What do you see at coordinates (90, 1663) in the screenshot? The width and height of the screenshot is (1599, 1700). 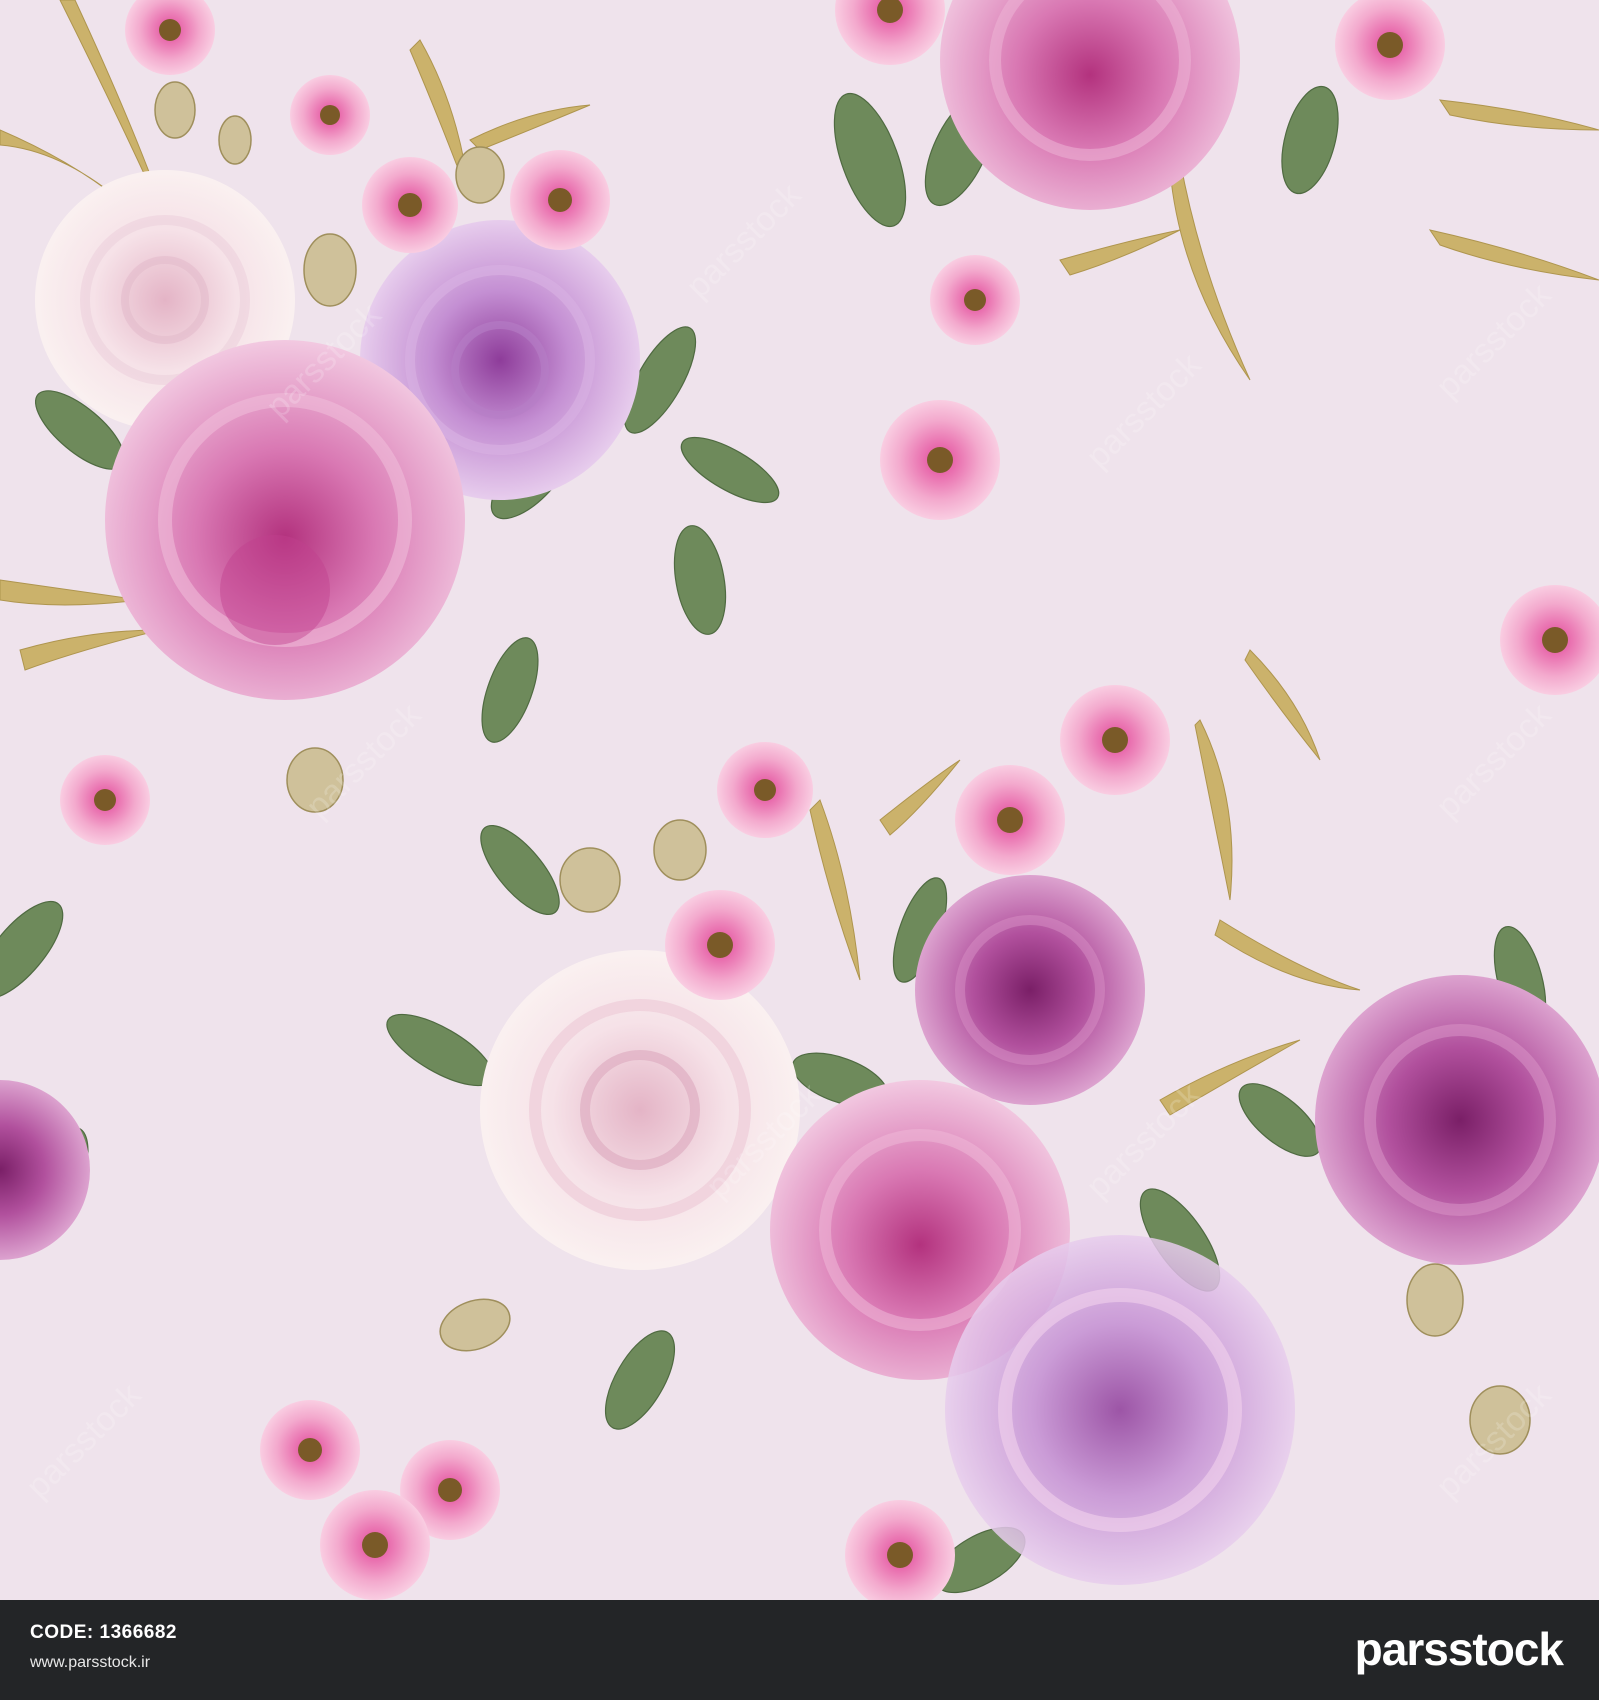 I see `site-url: www.parsstock.ir` at bounding box center [90, 1663].